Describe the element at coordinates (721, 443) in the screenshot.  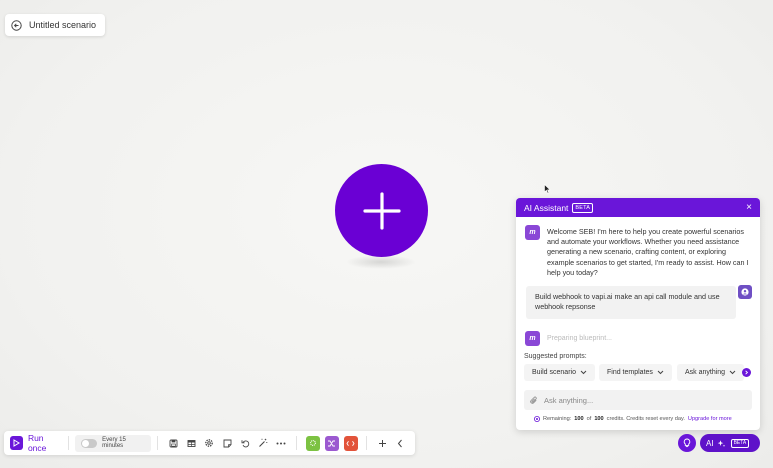
I see `sparkle-icon` at that location.